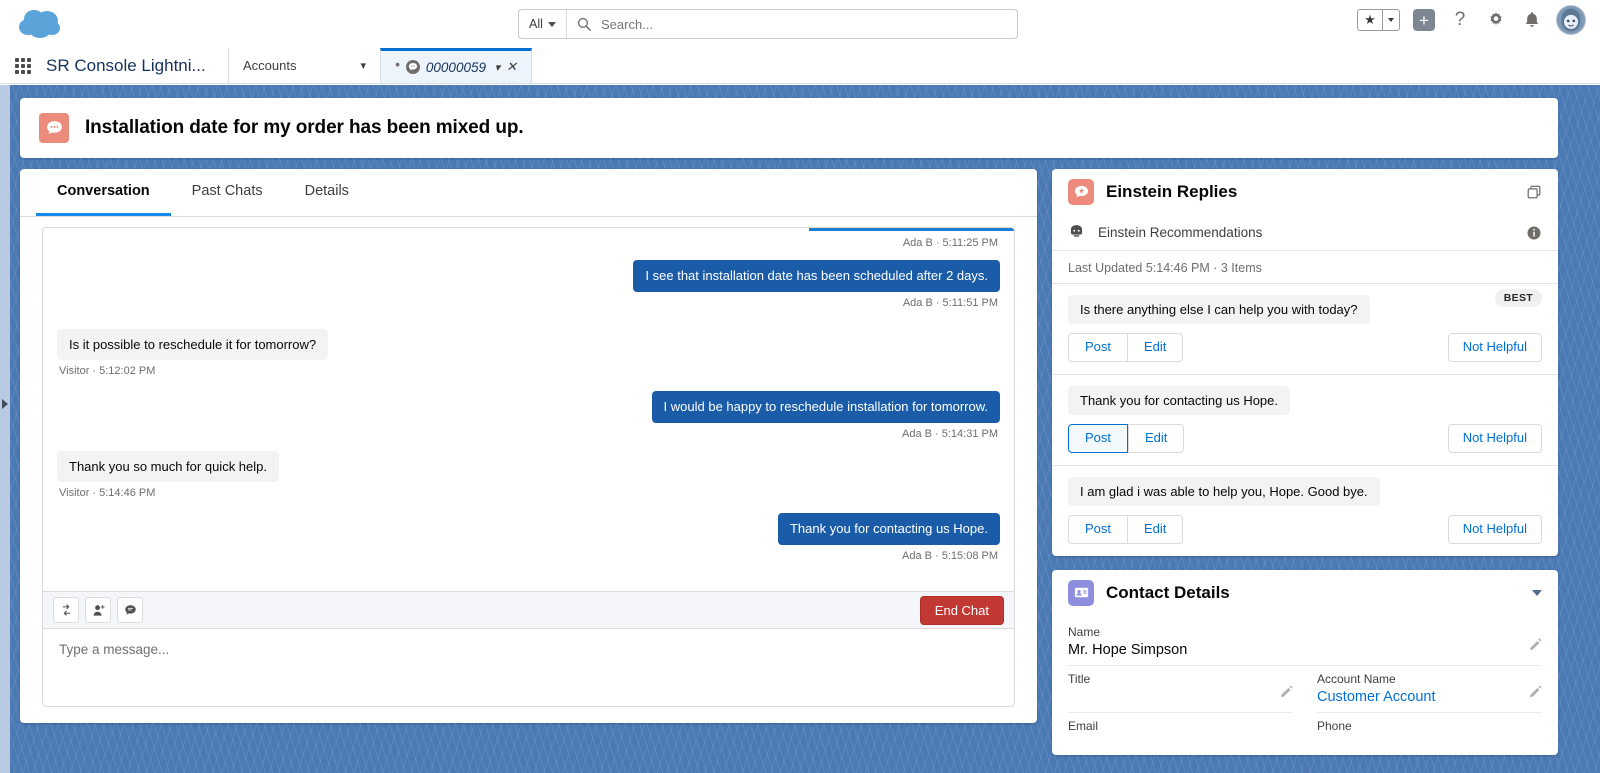 The width and height of the screenshot is (1600, 773). Describe the element at coordinates (1534, 233) in the screenshot. I see `info-icon` at that location.